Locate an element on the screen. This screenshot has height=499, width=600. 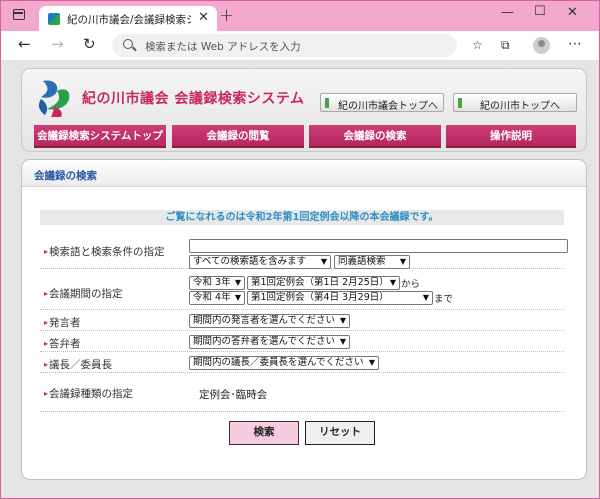
chair-row: 議長／委員長 期間内の議長／委員長を選んでください ▼ is located at coordinates (302, 363).